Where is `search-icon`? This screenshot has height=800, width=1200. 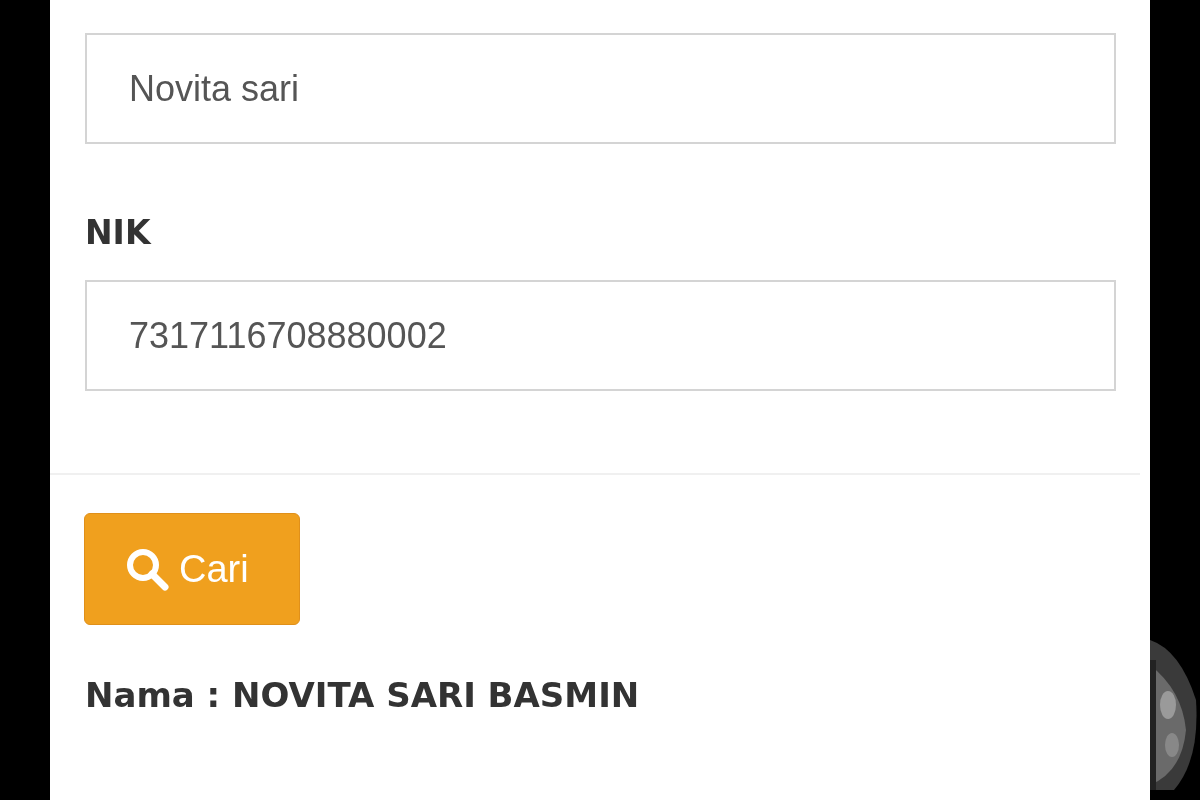 search-icon is located at coordinates (147, 569).